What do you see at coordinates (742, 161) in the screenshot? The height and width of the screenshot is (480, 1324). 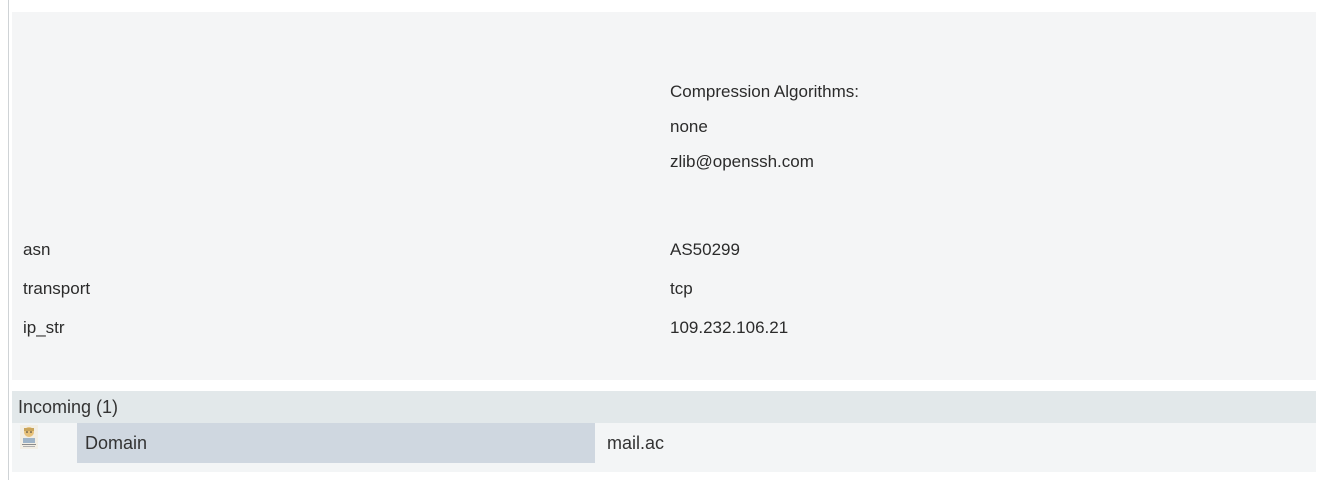 I see `compression-item: zlib@openssh.com` at bounding box center [742, 161].